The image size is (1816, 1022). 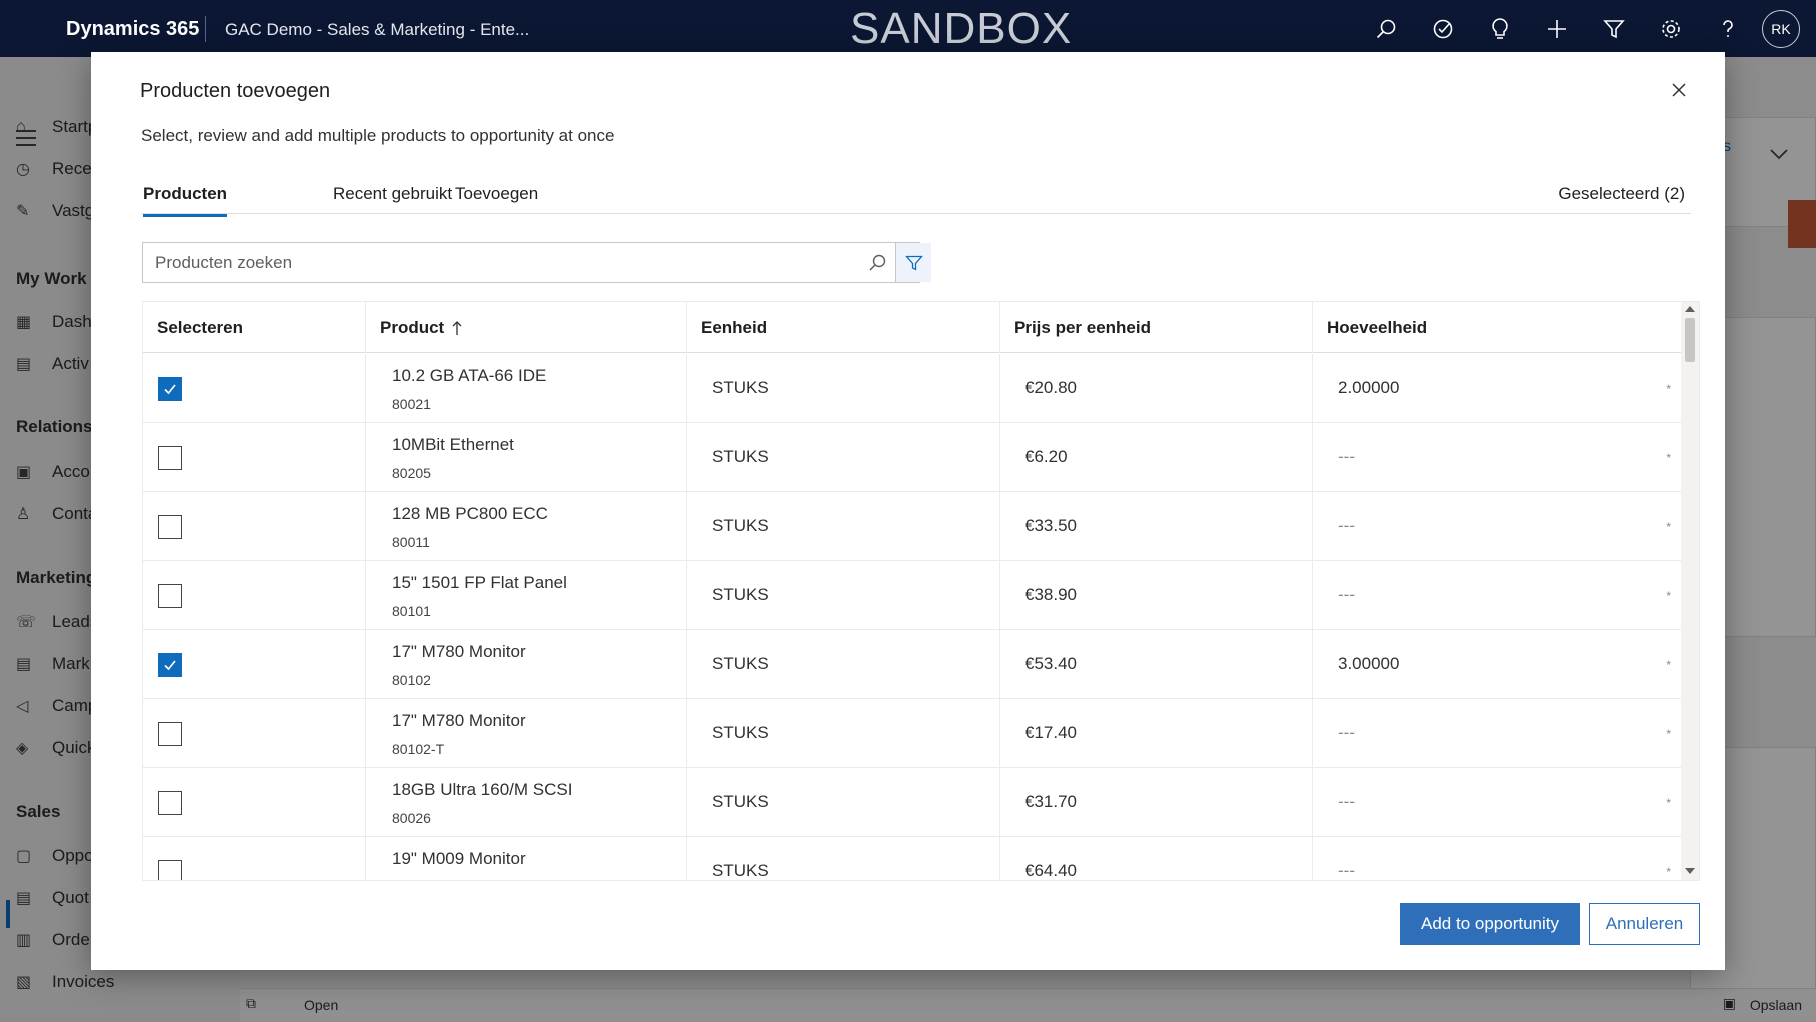 I want to click on avatar: RK, so click(x=1781, y=29).